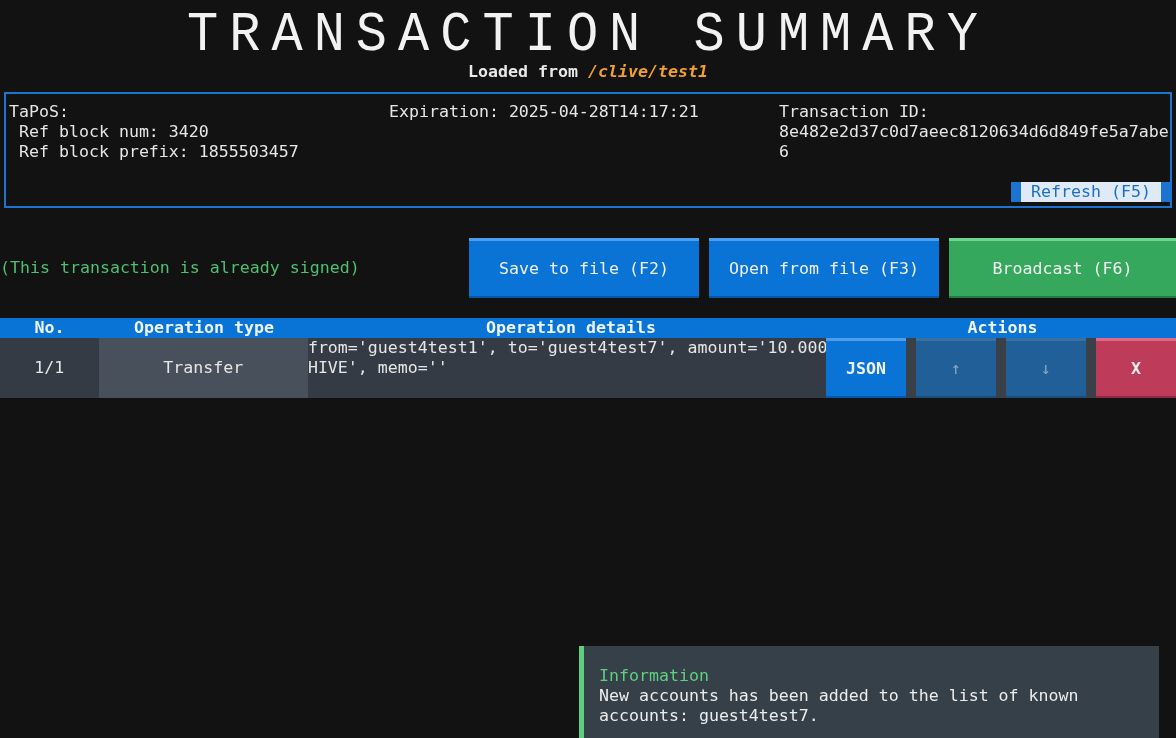 Image resolution: width=1176 pixels, height=738 pixels. I want to click on ref-block-prefix: Ref block prefix: 1855503457, so click(159, 152).